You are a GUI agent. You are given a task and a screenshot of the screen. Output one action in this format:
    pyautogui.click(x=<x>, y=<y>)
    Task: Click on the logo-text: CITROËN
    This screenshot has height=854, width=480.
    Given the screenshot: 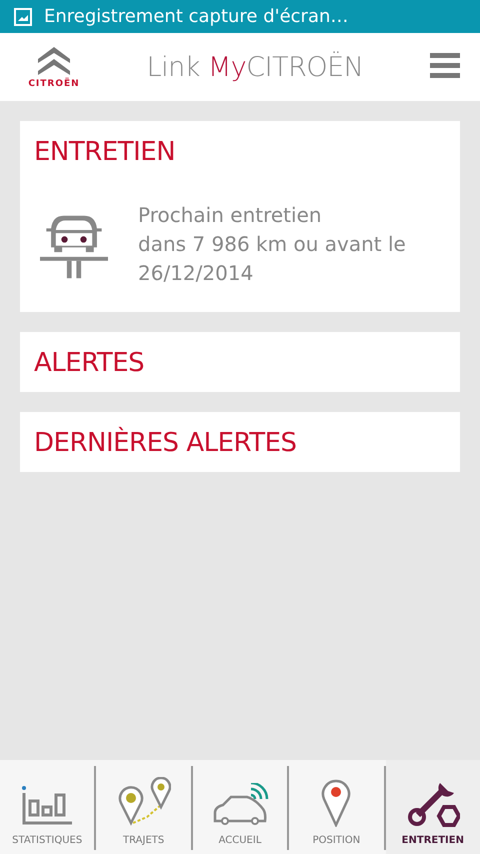 What is the action you would take?
    pyautogui.click(x=54, y=84)
    